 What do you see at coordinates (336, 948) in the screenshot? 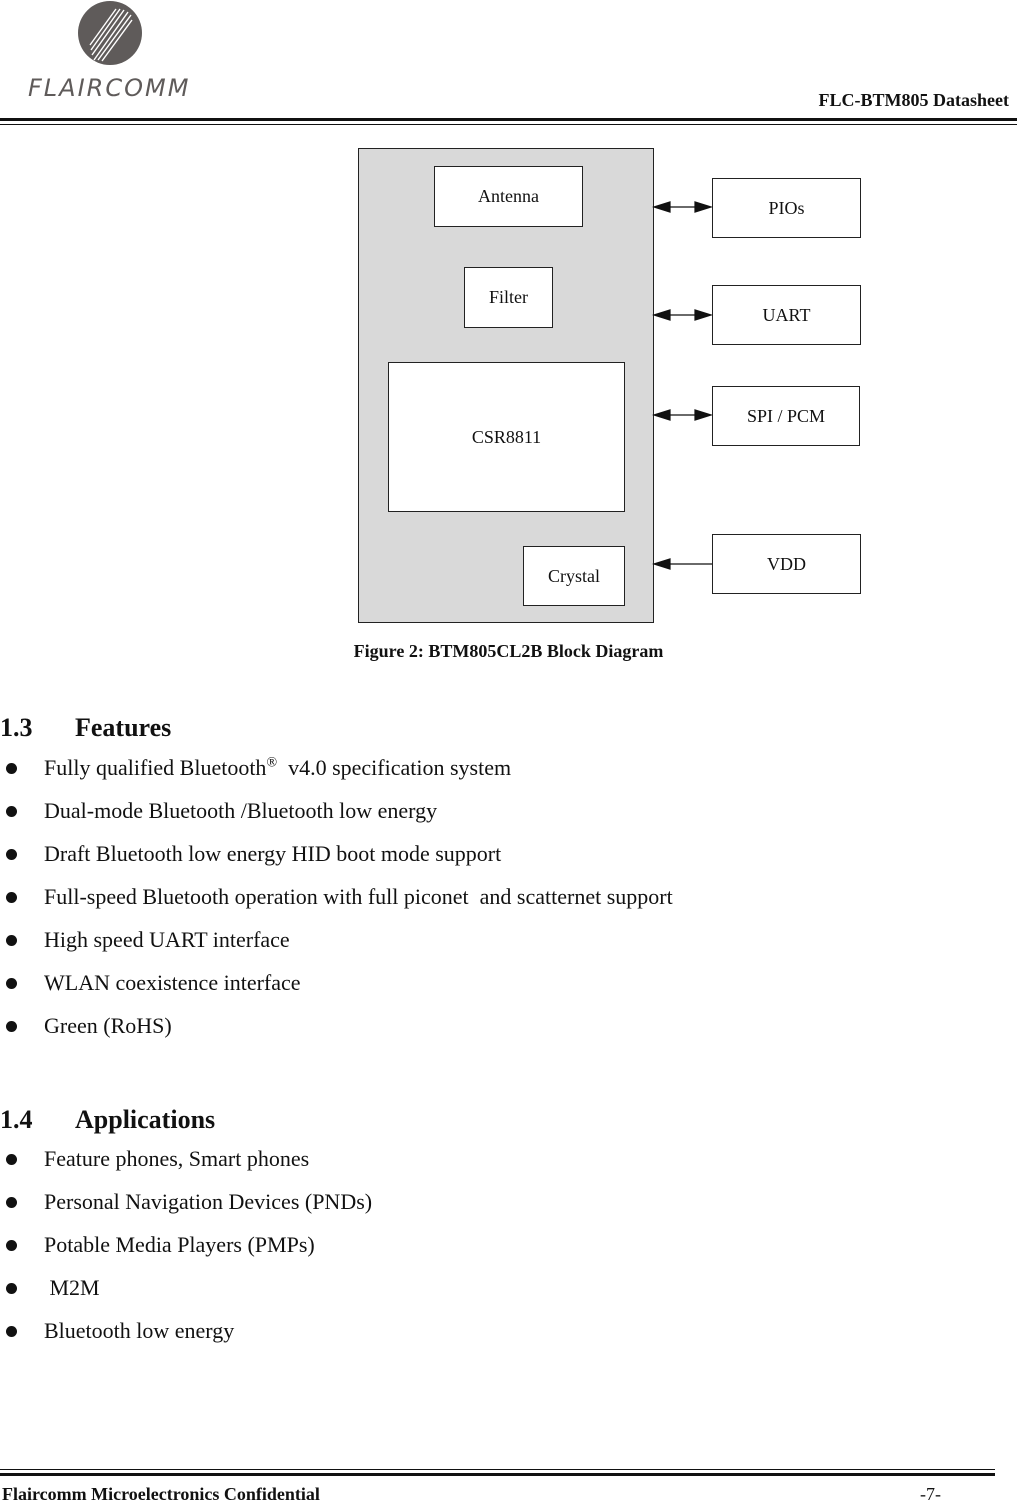
I see `list-item: High speed UART interface` at bounding box center [336, 948].